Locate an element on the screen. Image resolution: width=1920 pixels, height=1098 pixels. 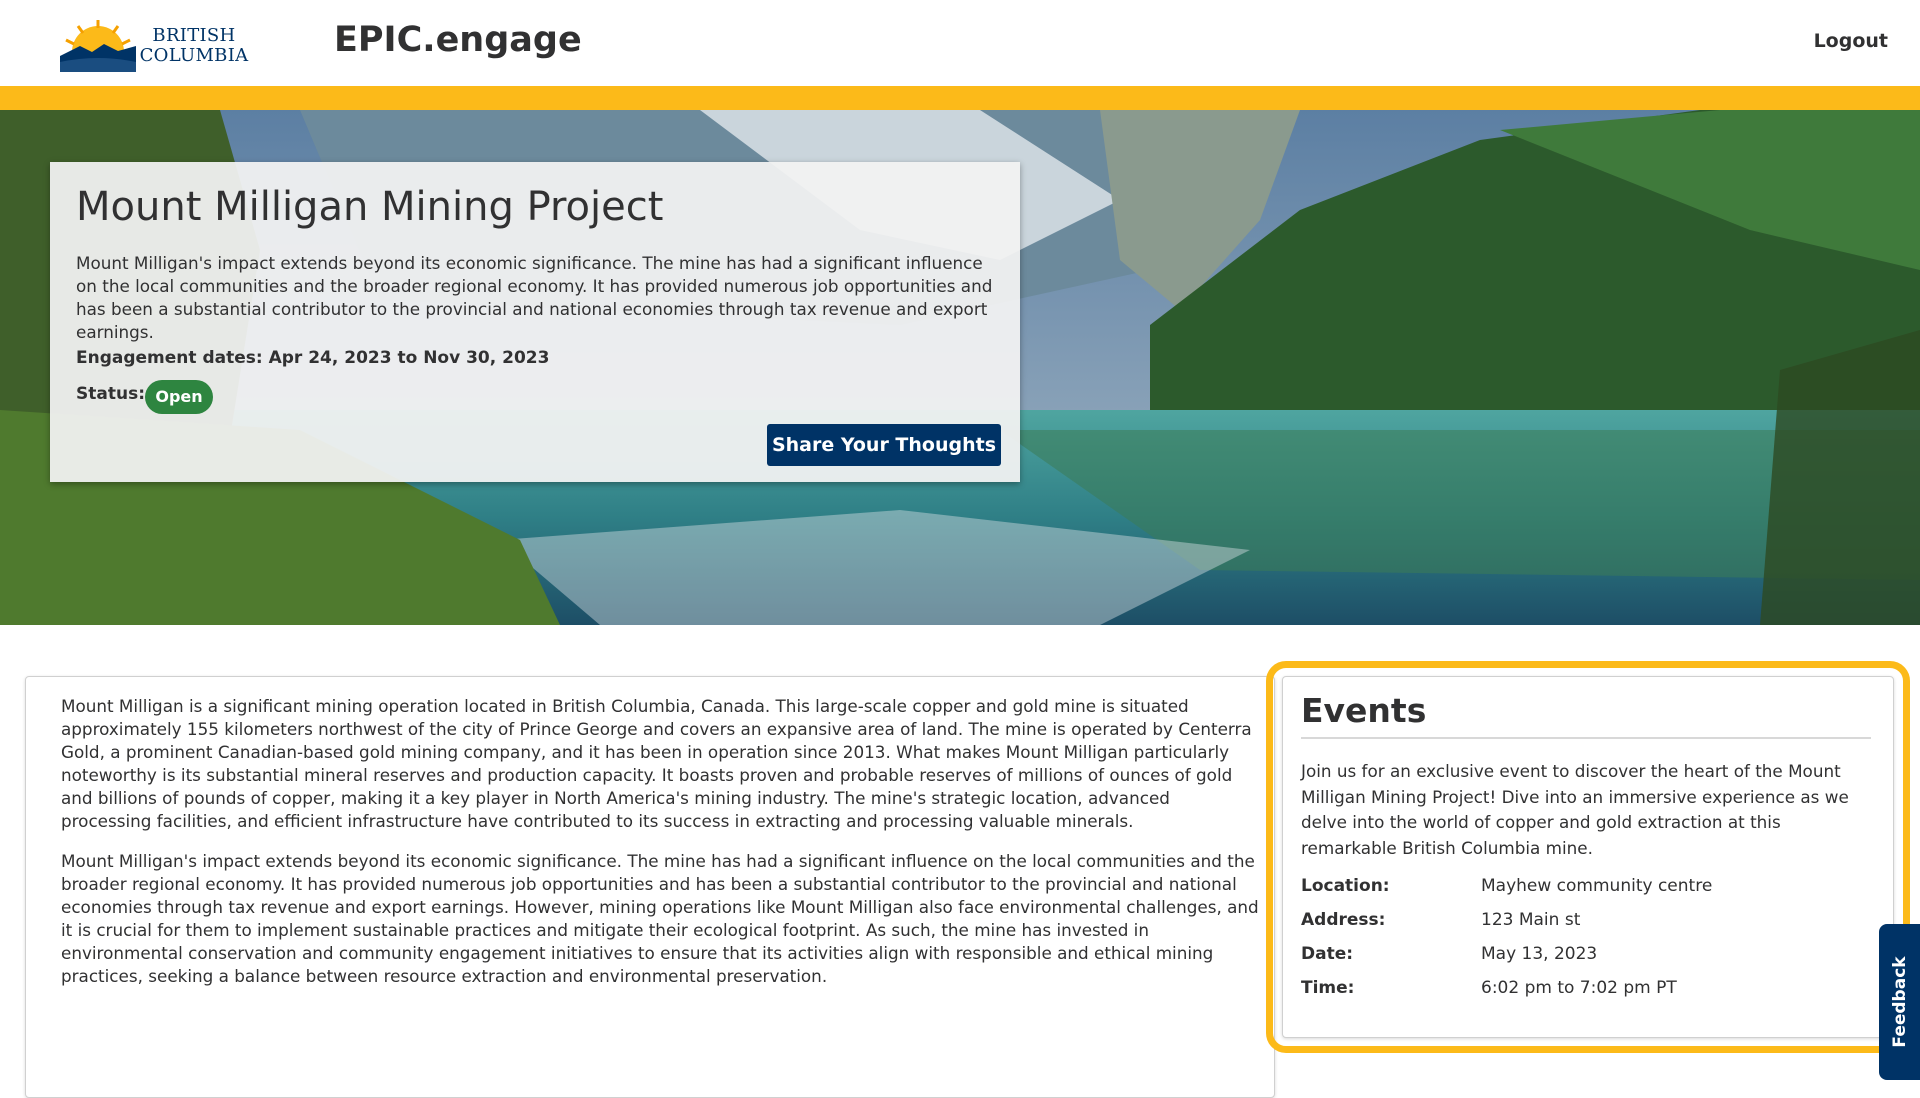
event-time-row: Time: 6:02 pm to 7:02 pm PT is located at coordinates (1591, 993).